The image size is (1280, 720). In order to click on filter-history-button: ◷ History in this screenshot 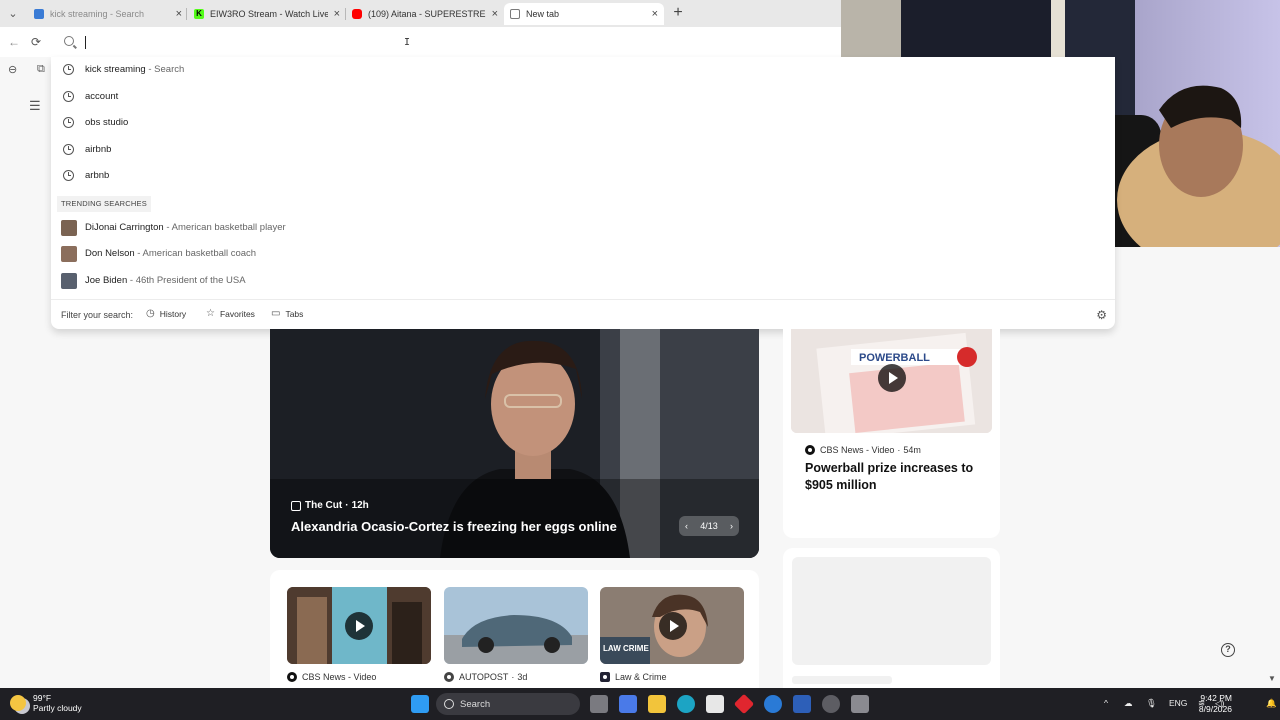, I will do `click(166, 313)`.